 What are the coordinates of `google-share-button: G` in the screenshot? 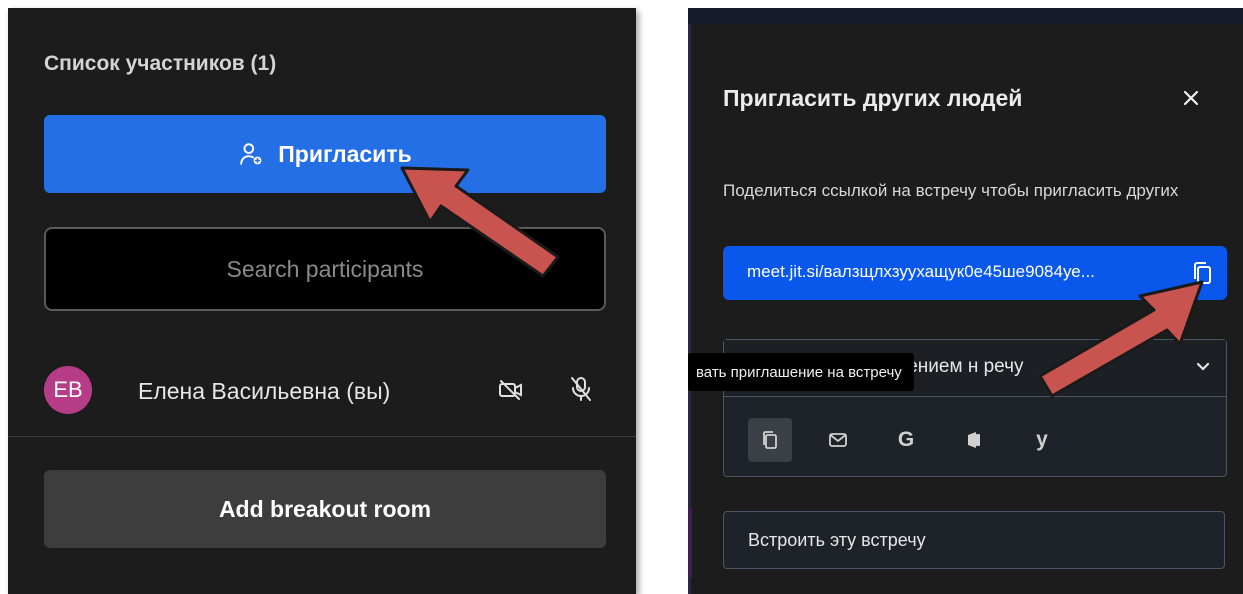 It's located at (906, 440).